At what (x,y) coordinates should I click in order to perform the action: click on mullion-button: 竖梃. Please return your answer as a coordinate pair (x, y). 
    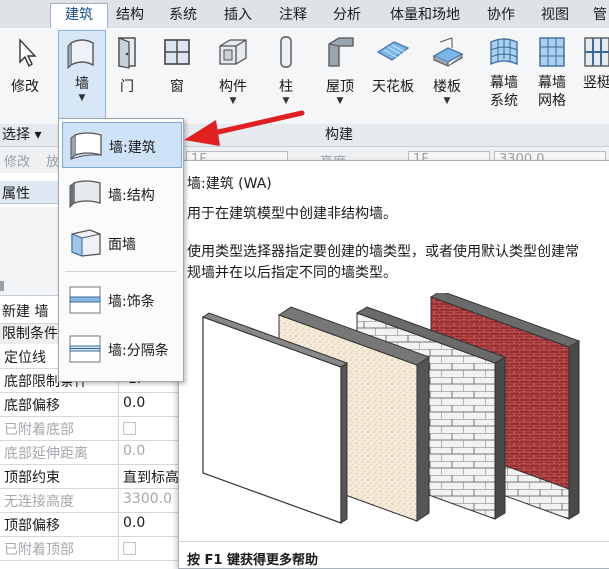
    Looking at the image, I should click on (593, 63).